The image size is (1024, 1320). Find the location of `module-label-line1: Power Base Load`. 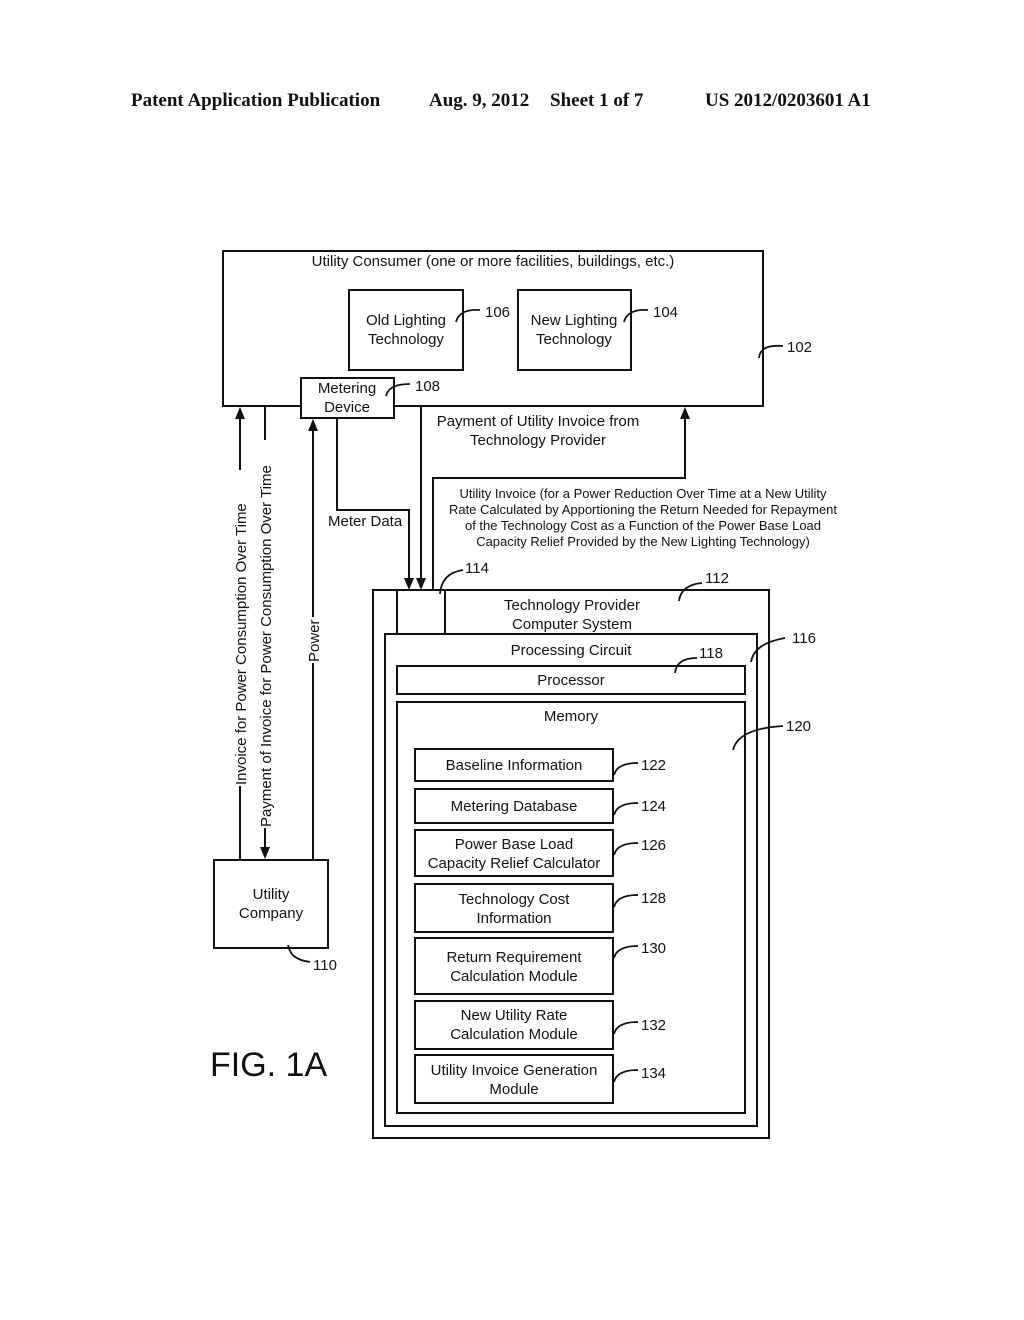

module-label-line1: Power Base Load is located at coordinates (514, 844).